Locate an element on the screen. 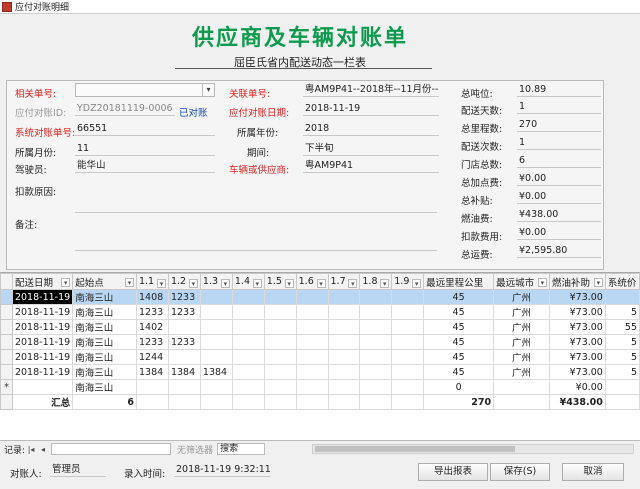 This screenshot has height=489, width=640. table-row: 2018-11-19 南海三山 1402 45 广州 ¥73.00 55 is located at coordinates (320, 327).